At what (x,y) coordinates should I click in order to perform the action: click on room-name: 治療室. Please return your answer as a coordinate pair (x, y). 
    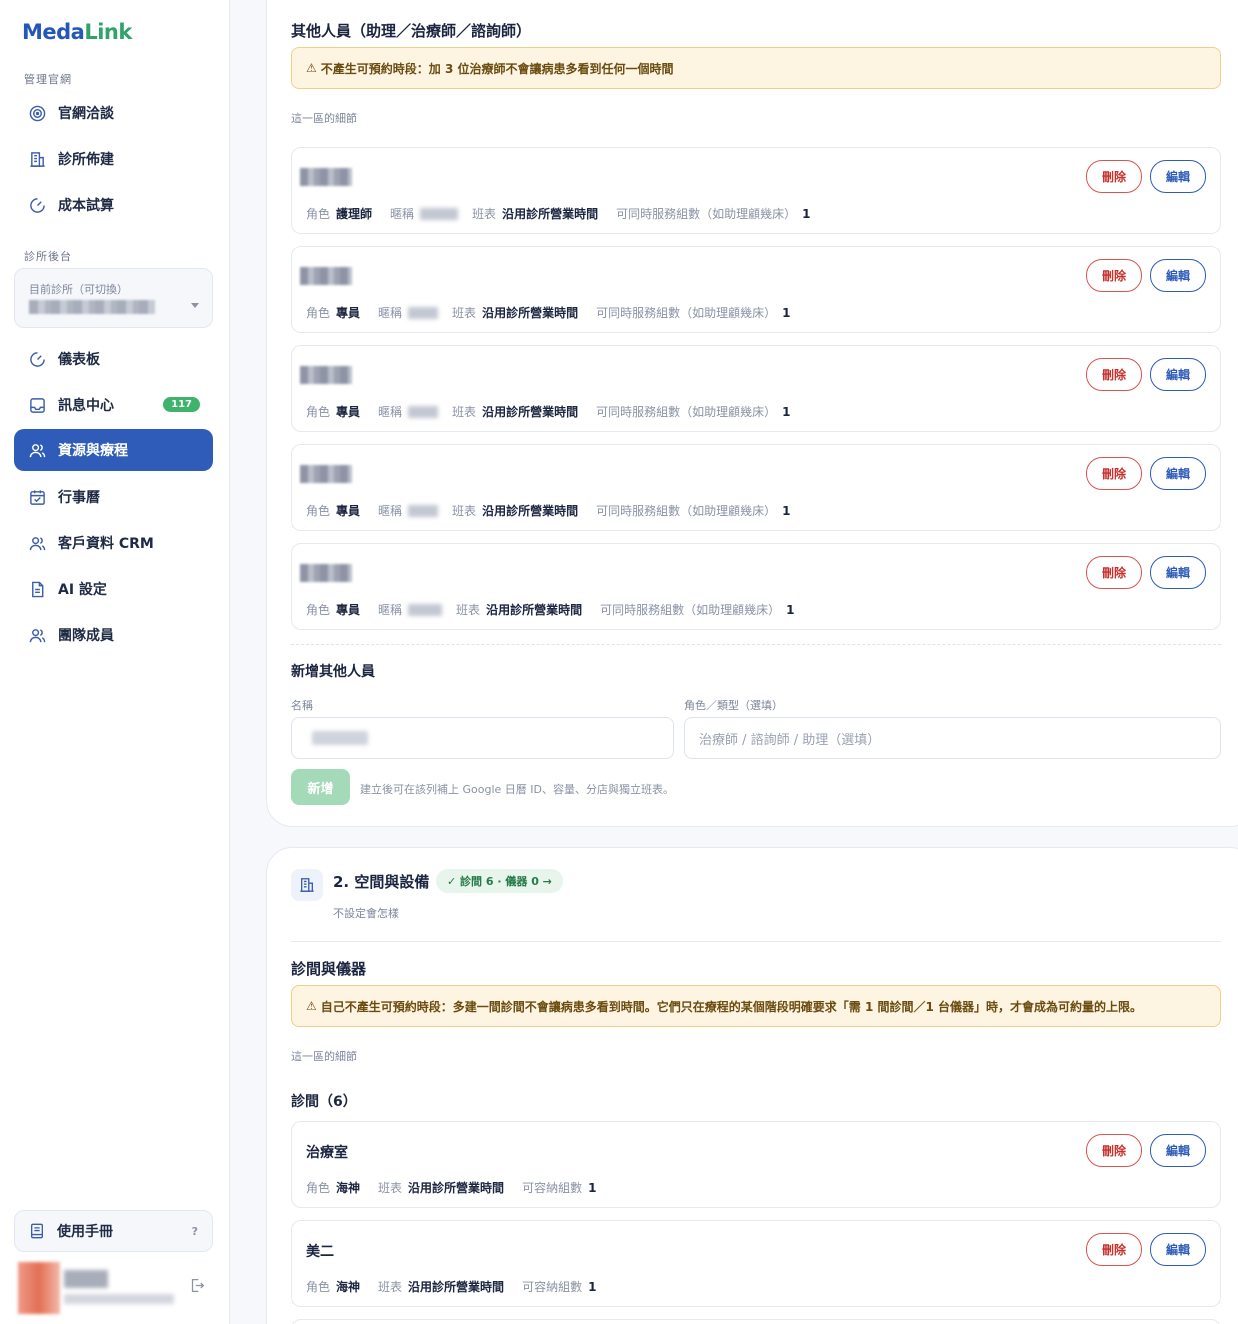
    Looking at the image, I should click on (327, 1153).